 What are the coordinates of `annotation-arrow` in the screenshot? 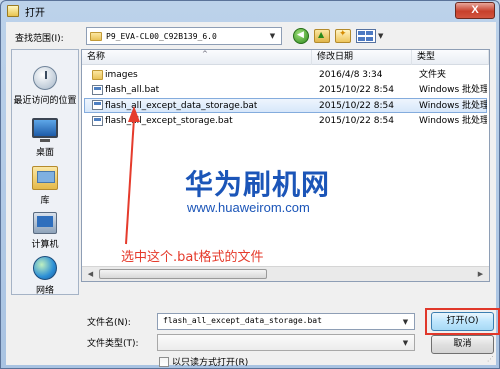 It's located at (132, 175).